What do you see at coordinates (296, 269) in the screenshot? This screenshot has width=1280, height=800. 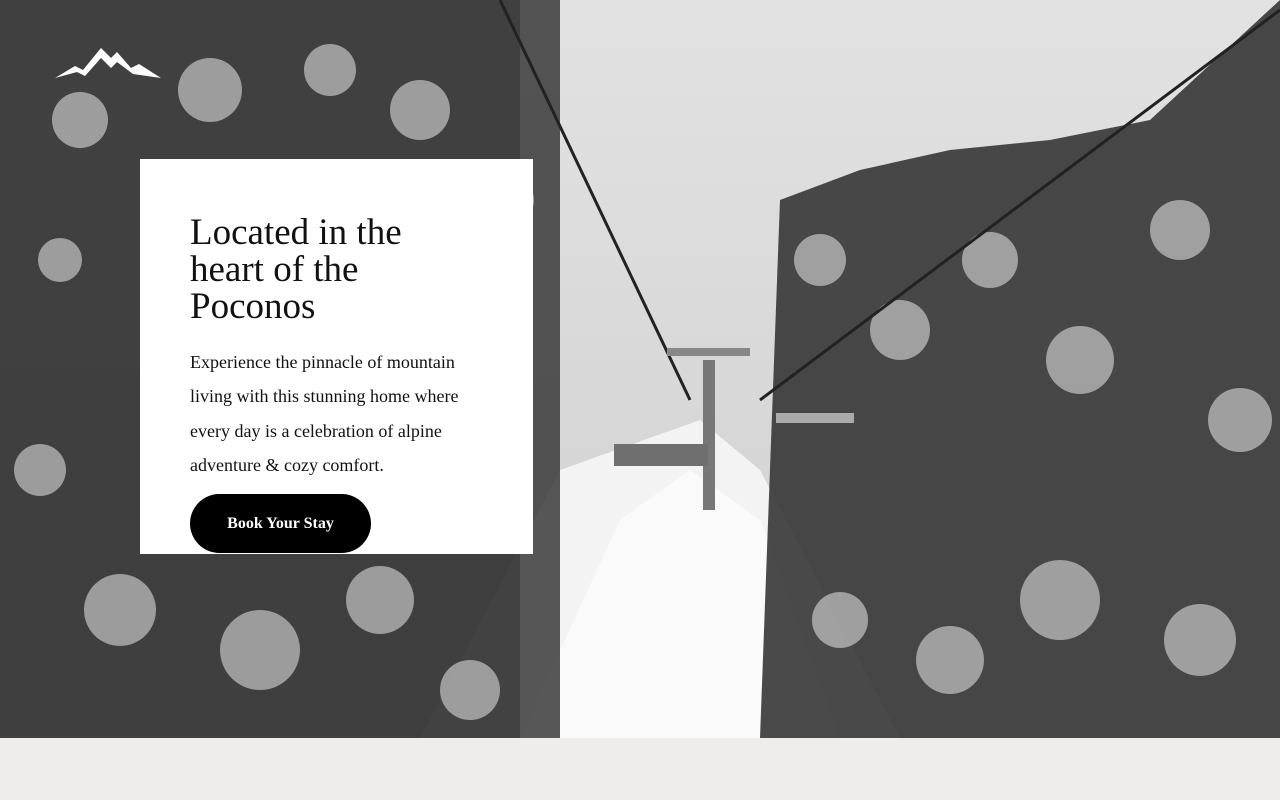 I see `hero-heading: Located in the heart of the Poconos` at bounding box center [296, 269].